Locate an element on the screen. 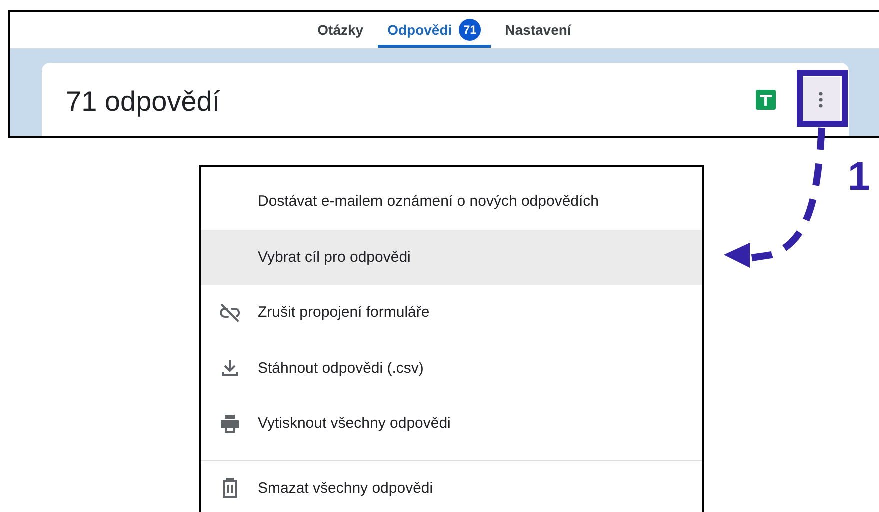 The image size is (879, 512). menu-item: Vybrat cíl pro odpovědi is located at coordinates (451, 257).